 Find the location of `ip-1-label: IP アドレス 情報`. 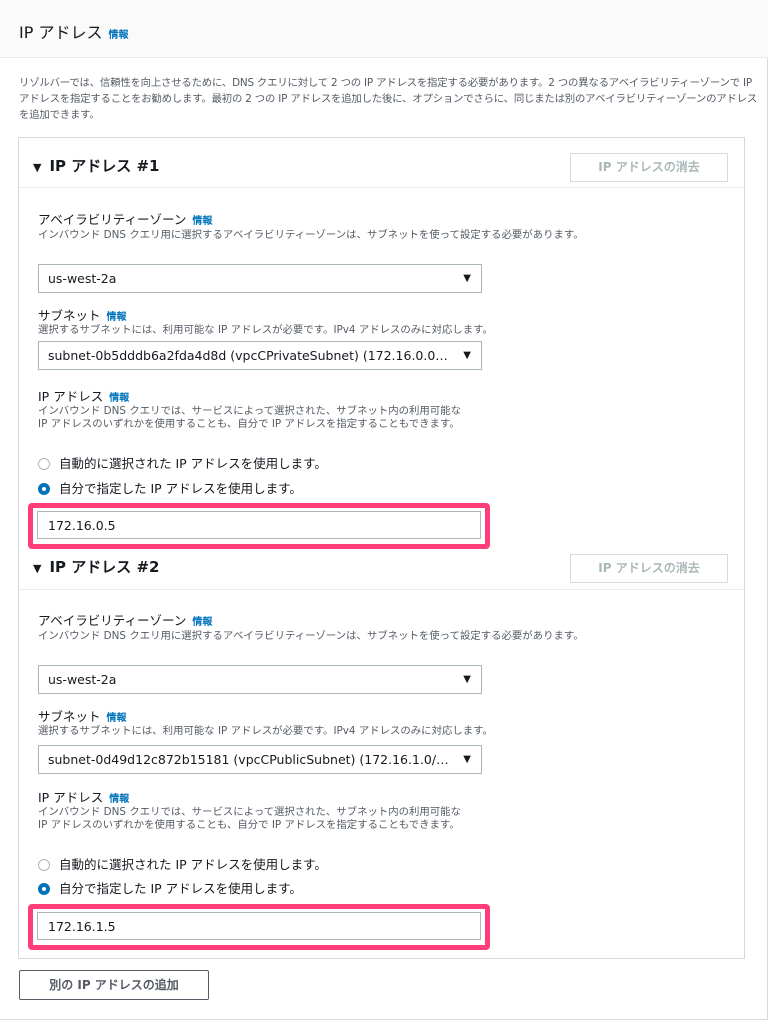

ip-1-label: IP アドレス 情報 is located at coordinates (83, 395).